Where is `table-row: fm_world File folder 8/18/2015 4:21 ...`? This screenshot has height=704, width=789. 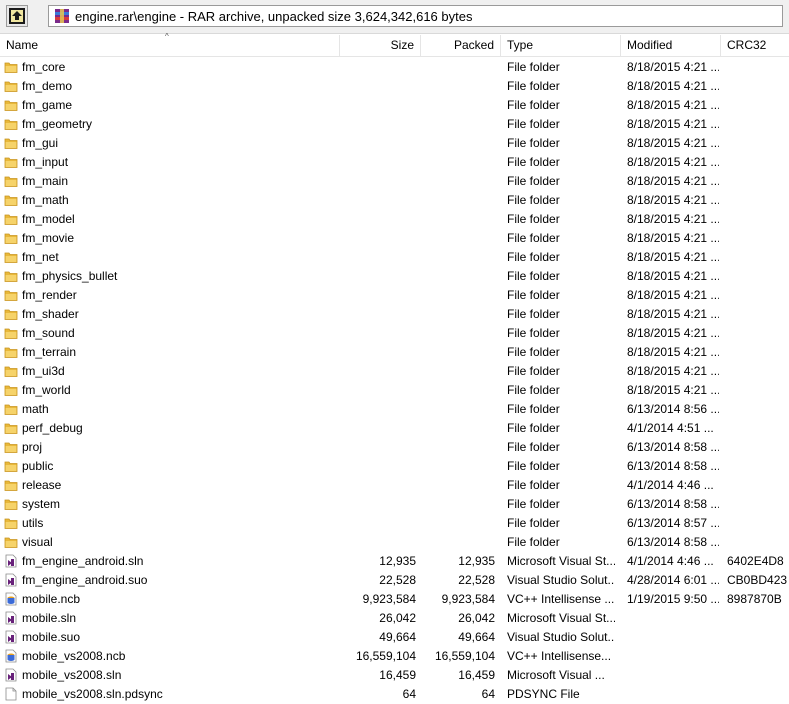 table-row: fm_world File folder 8/18/2015 4:21 ... is located at coordinates (394, 390).